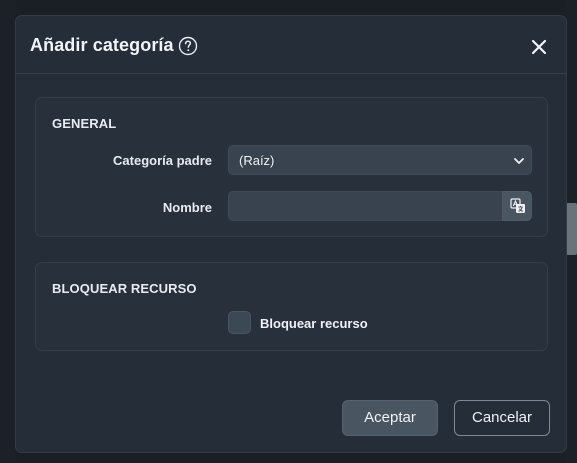 This screenshot has height=463, width=577. What do you see at coordinates (187, 207) in the screenshot?
I see `name-label: Nombre` at bounding box center [187, 207].